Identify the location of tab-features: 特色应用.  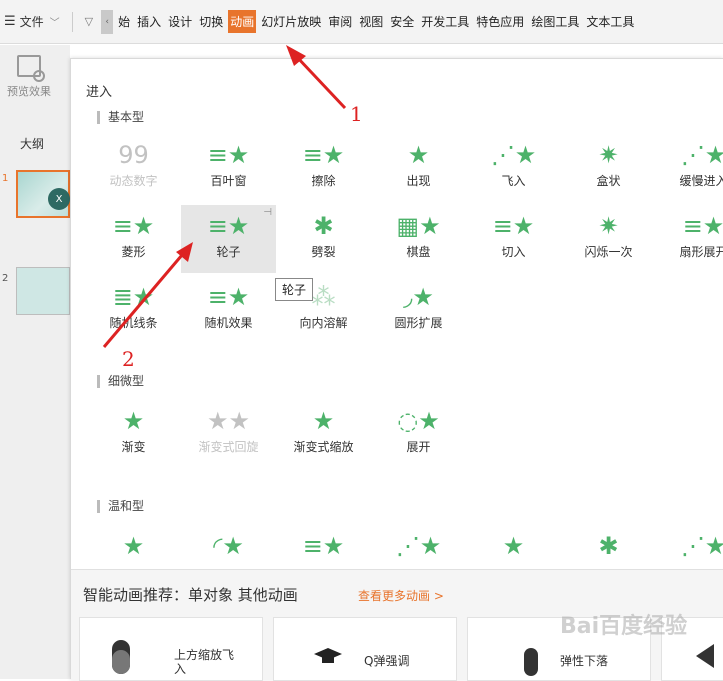
(500, 21).